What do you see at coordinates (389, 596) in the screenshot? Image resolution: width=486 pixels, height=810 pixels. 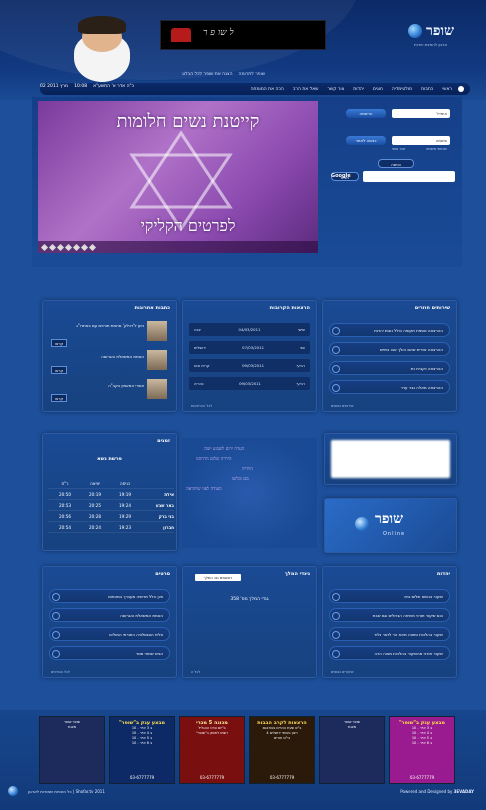 I see `list-item: שיעור בנושא שלום בית` at bounding box center [389, 596].